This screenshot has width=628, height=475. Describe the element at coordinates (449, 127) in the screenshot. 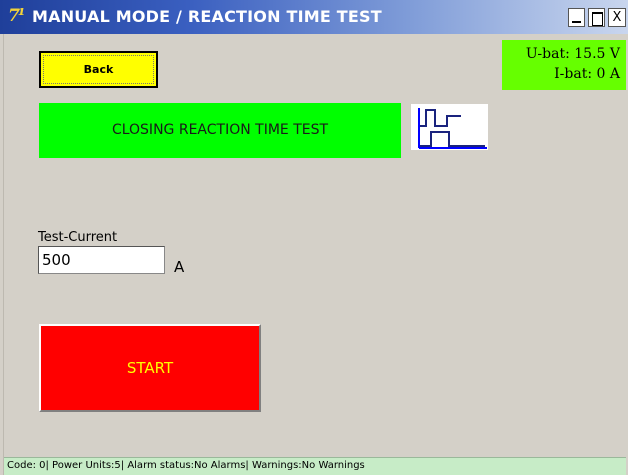

I see `step-waveform-icon` at that location.